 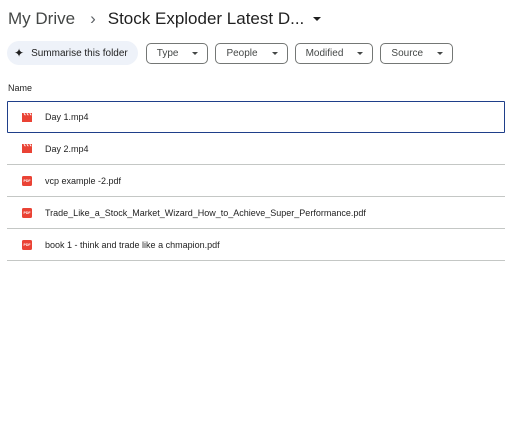 I want to click on column-header-name: Name, so click(x=20, y=88).